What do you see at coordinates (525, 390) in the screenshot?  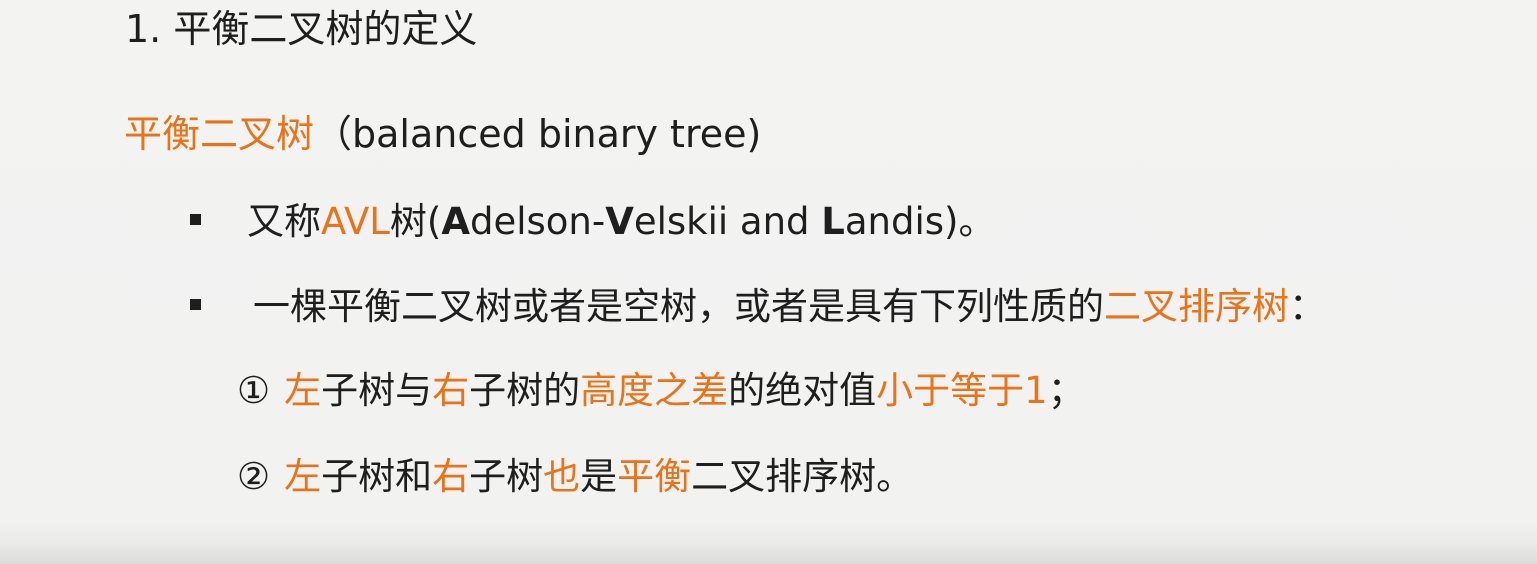 I see `item1-t2: 子树的` at bounding box center [525, 390].